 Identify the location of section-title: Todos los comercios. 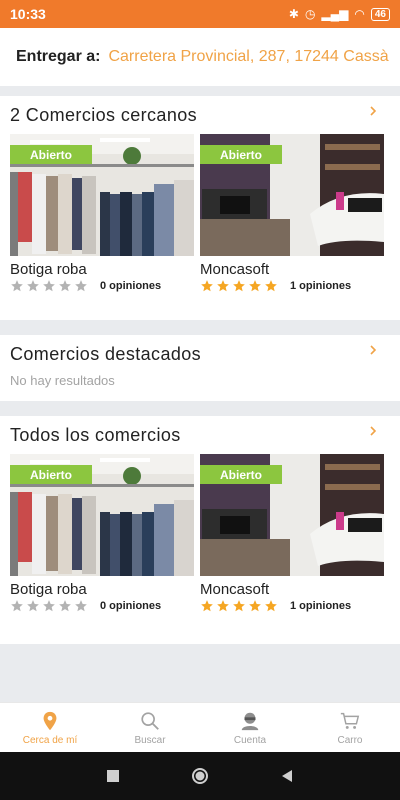
(95, 434).